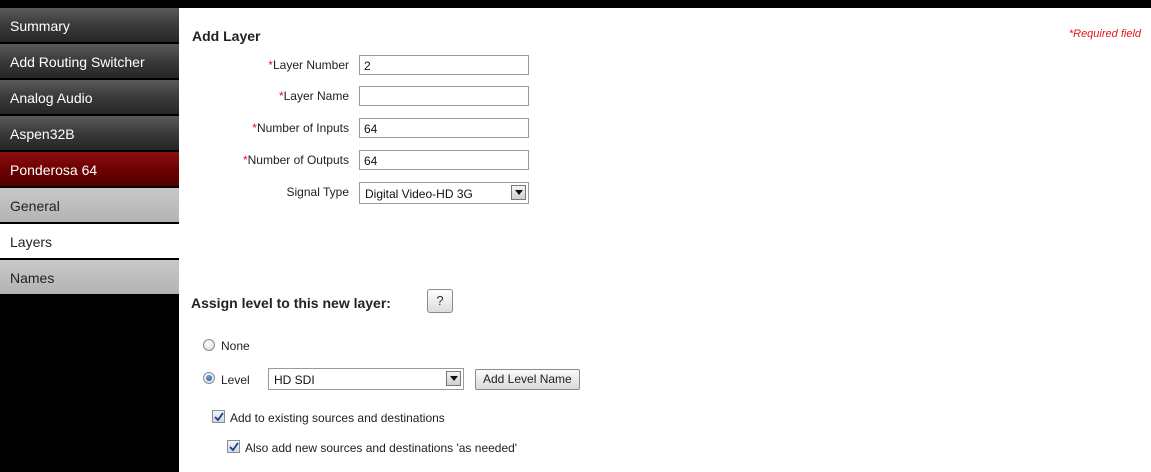  What do you see at coordinates (527, 379) in the screenshot?
I see `add-level-name-button: Add Level Name` at bounding box center [527, 379].